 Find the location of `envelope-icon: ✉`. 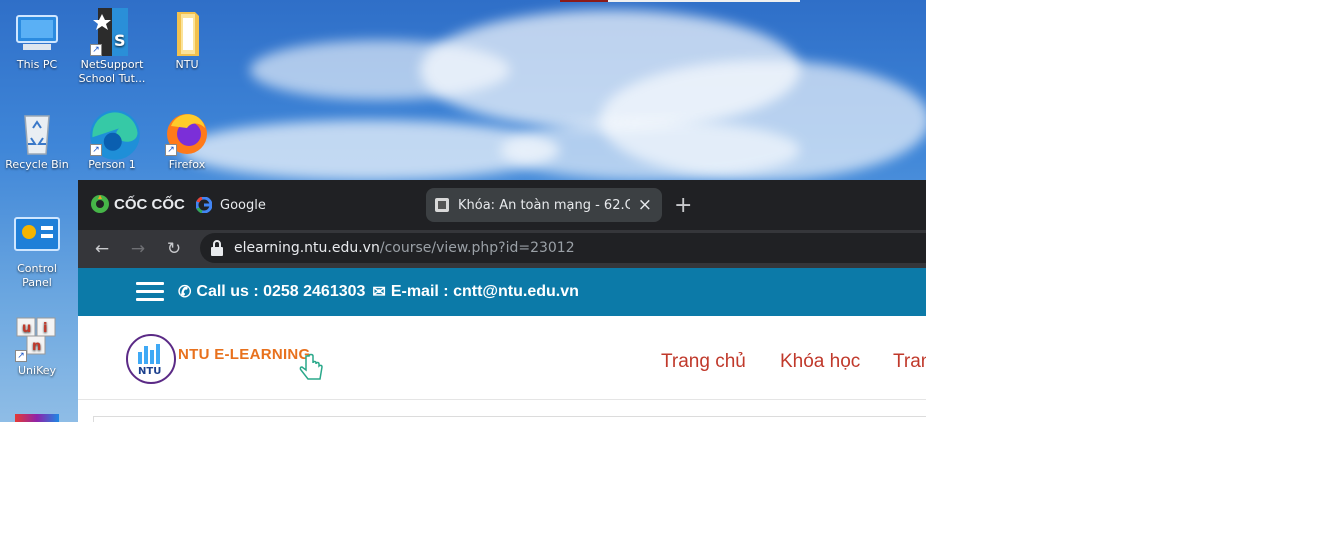

envelope-icon: ✉ is located at coordinates (379, 292).